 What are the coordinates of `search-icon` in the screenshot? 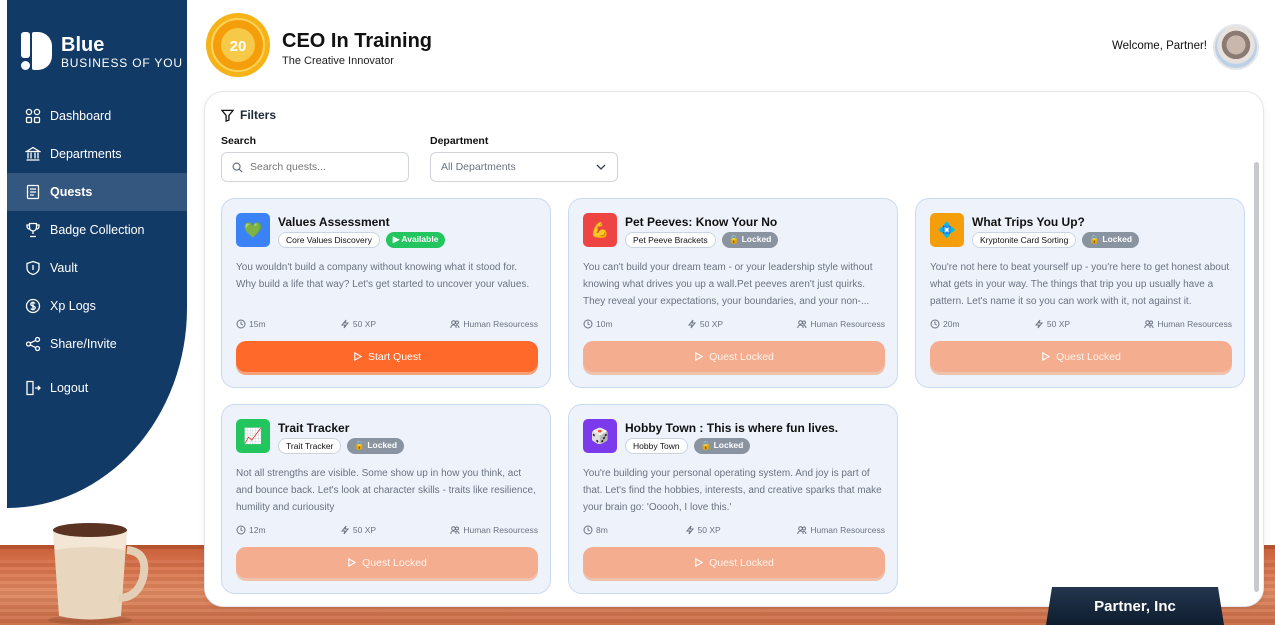 It's located at (237, 167).